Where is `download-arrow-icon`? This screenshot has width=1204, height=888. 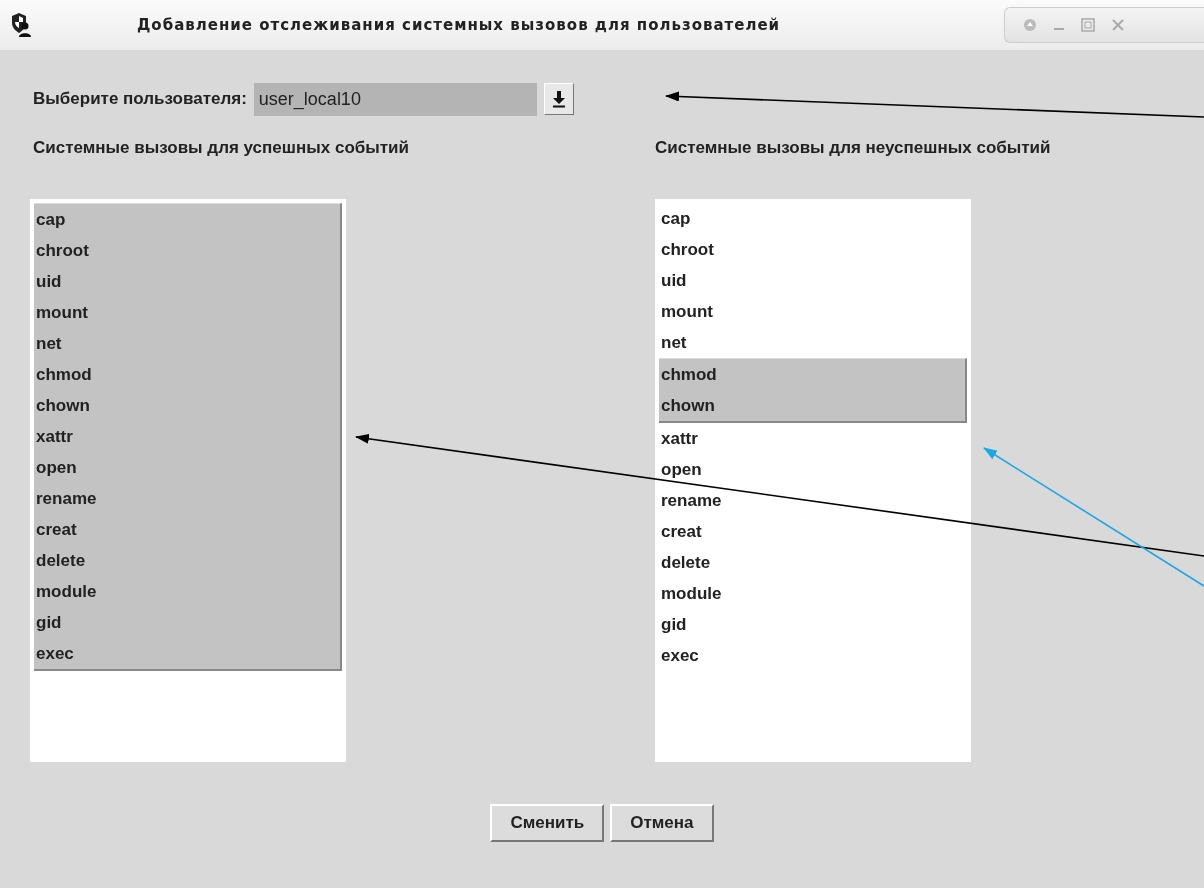
download-arrow-icon is located at coordinates (558, 99).